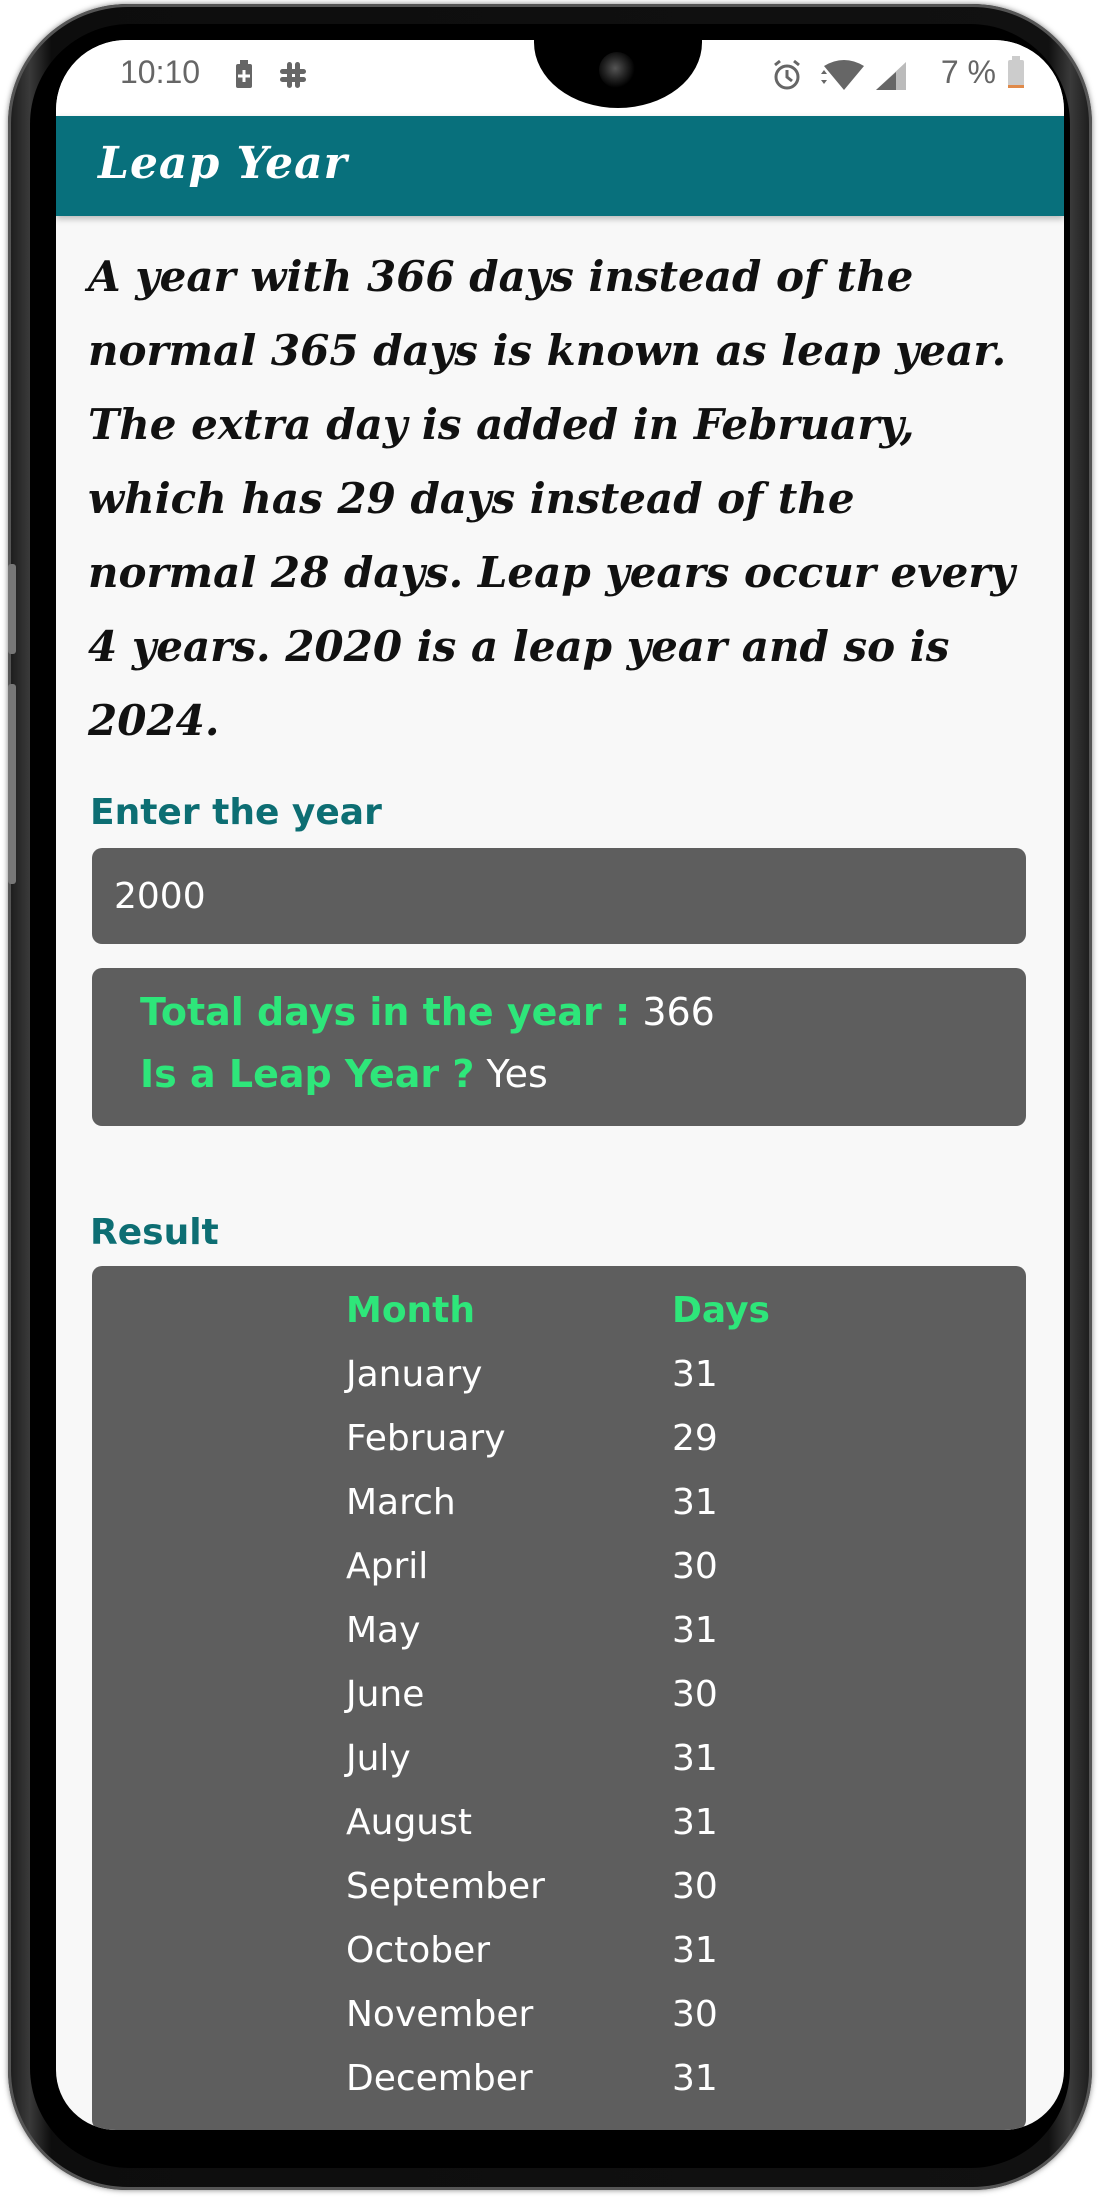 This screenshot has height=2200, width=1100. Describe the element at coordinates (558, 1950) in the screenshot. I see `table-row: October 31` at that location.